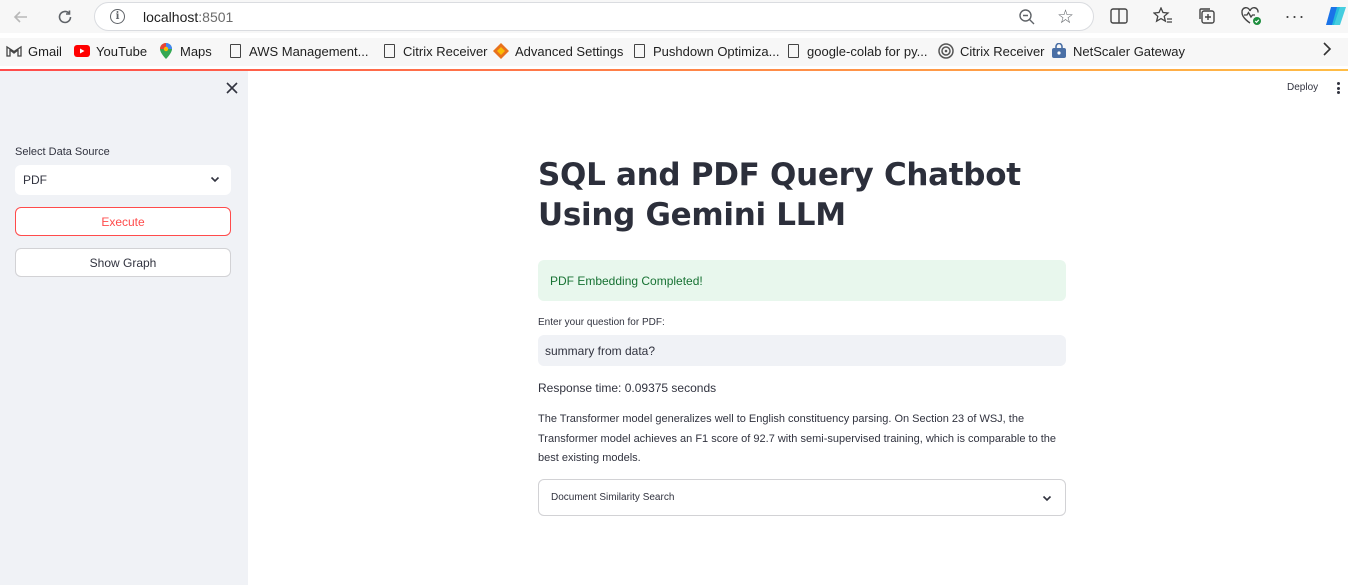 Image resolution: width=1348 pixels, height=585 pixels. What do you see at coordinates (946, 51) in the screenshot?
I see `citrix-icon` at bounding box center [946, 51].